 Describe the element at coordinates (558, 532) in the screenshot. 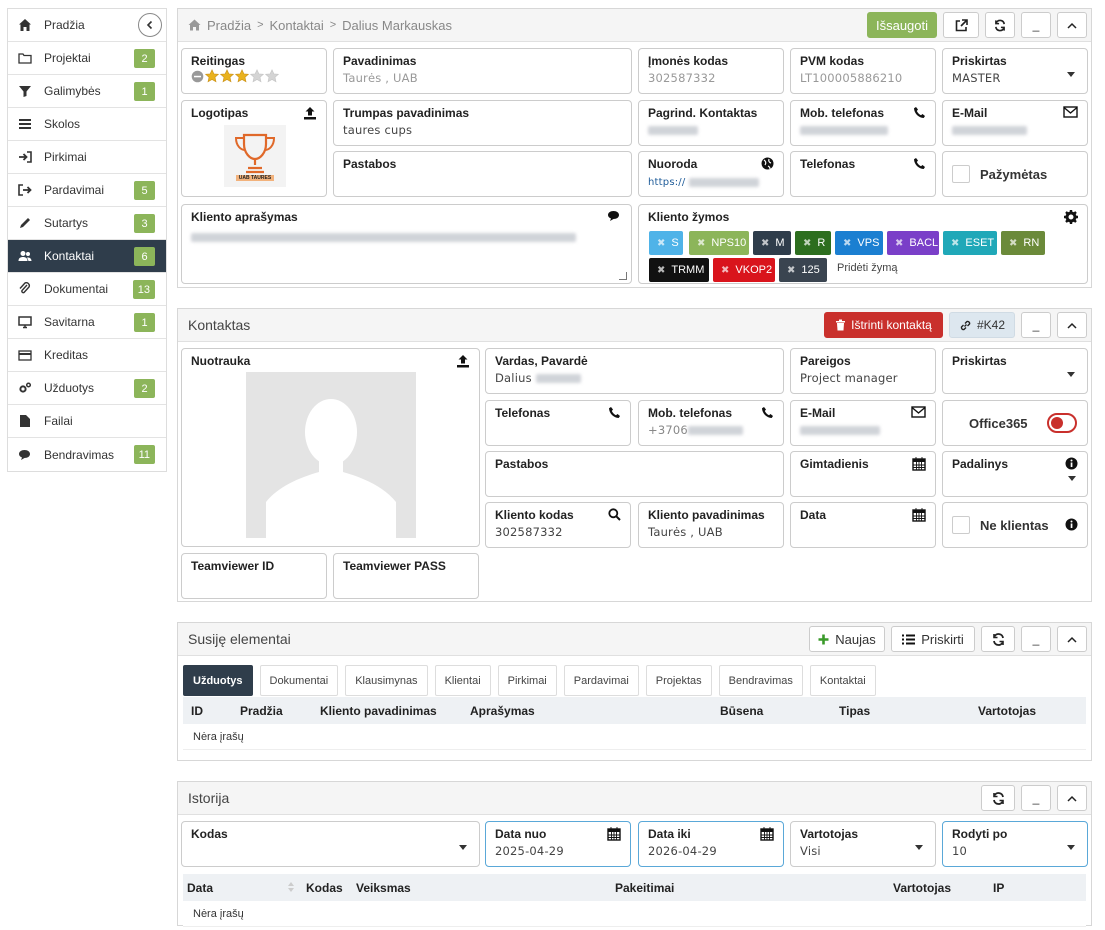

I see `client-code-value: 302587332` at that location.